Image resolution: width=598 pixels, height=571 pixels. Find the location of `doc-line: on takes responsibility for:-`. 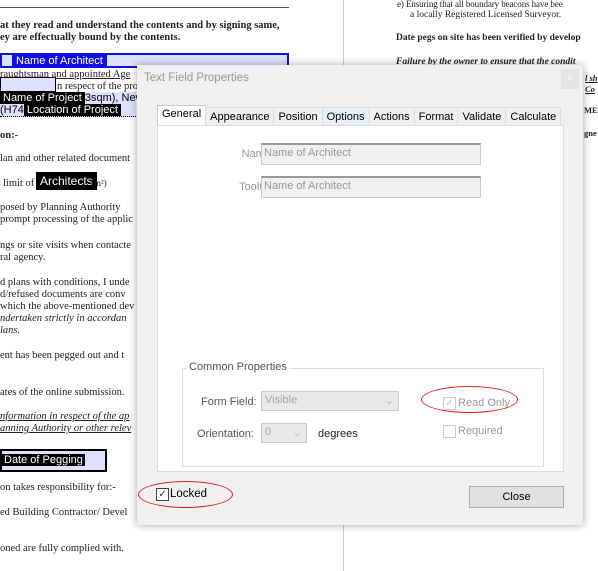

doc-line: on takes responsibility for:- is located at coordinates (58, 487).